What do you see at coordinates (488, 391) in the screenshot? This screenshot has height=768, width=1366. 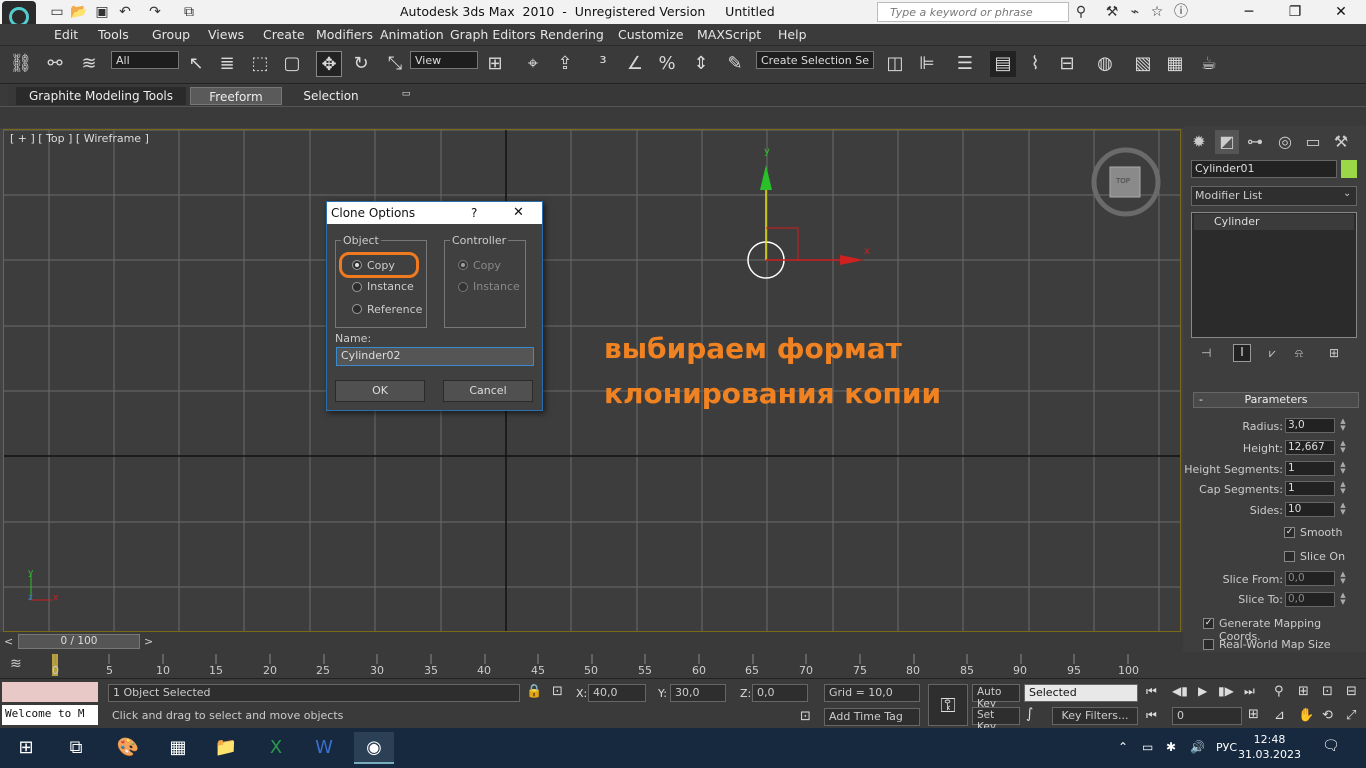 I see `cancel-button: Cancel` at bounding box center [488, 391].